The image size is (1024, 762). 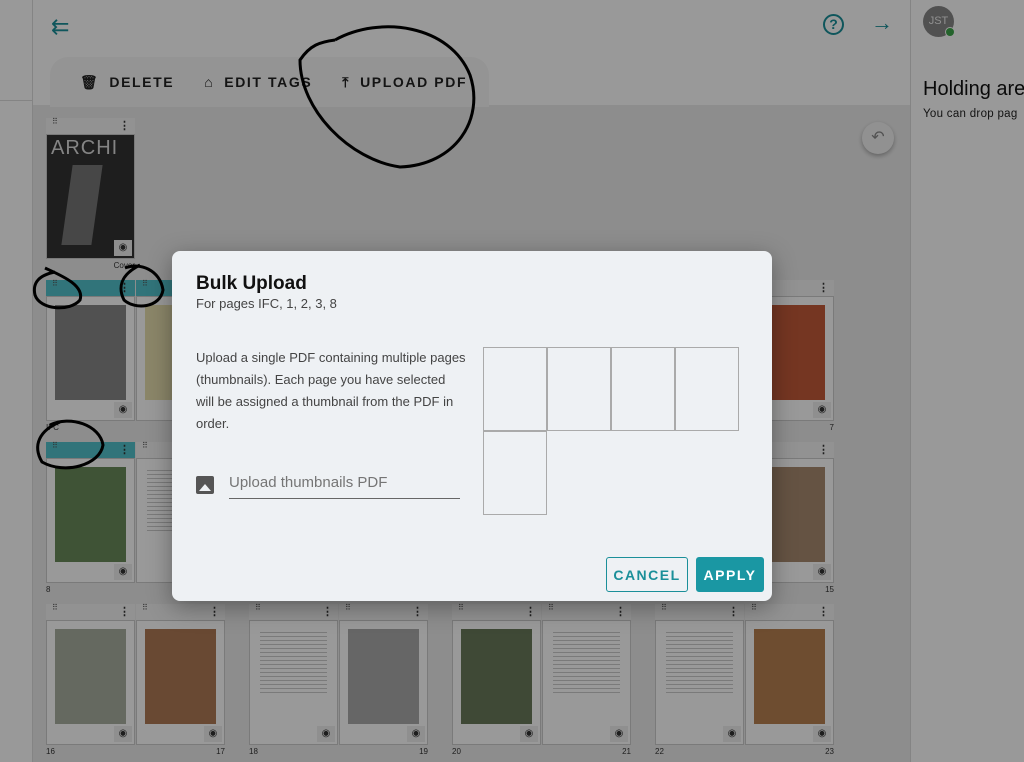 What do you see at coordinates (205, 485) in the screenshot?
I see `image-icon` at bounding box center [205, 485].